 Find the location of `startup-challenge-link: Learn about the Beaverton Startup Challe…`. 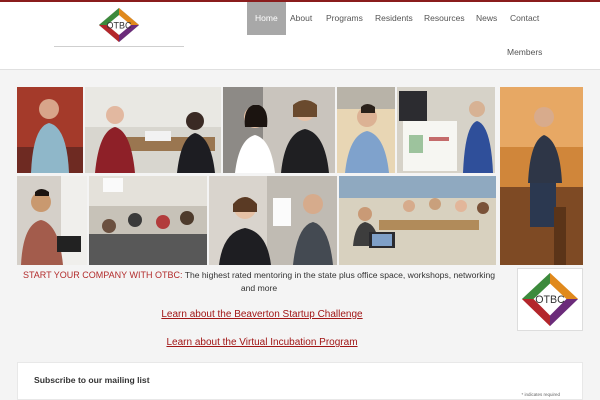

startup-challenge-link: Learn about the Beaverton Startup Challe… is located at coordinates (262, 314).